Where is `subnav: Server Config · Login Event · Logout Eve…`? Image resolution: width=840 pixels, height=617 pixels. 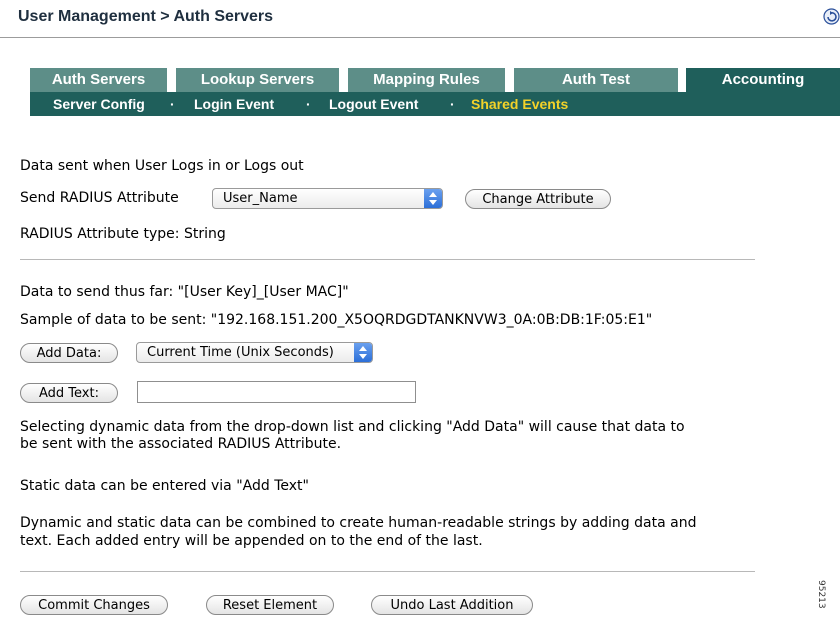 subnav: Server Config · Login Event · Logout Eve… is located at coordinates (435, 104).